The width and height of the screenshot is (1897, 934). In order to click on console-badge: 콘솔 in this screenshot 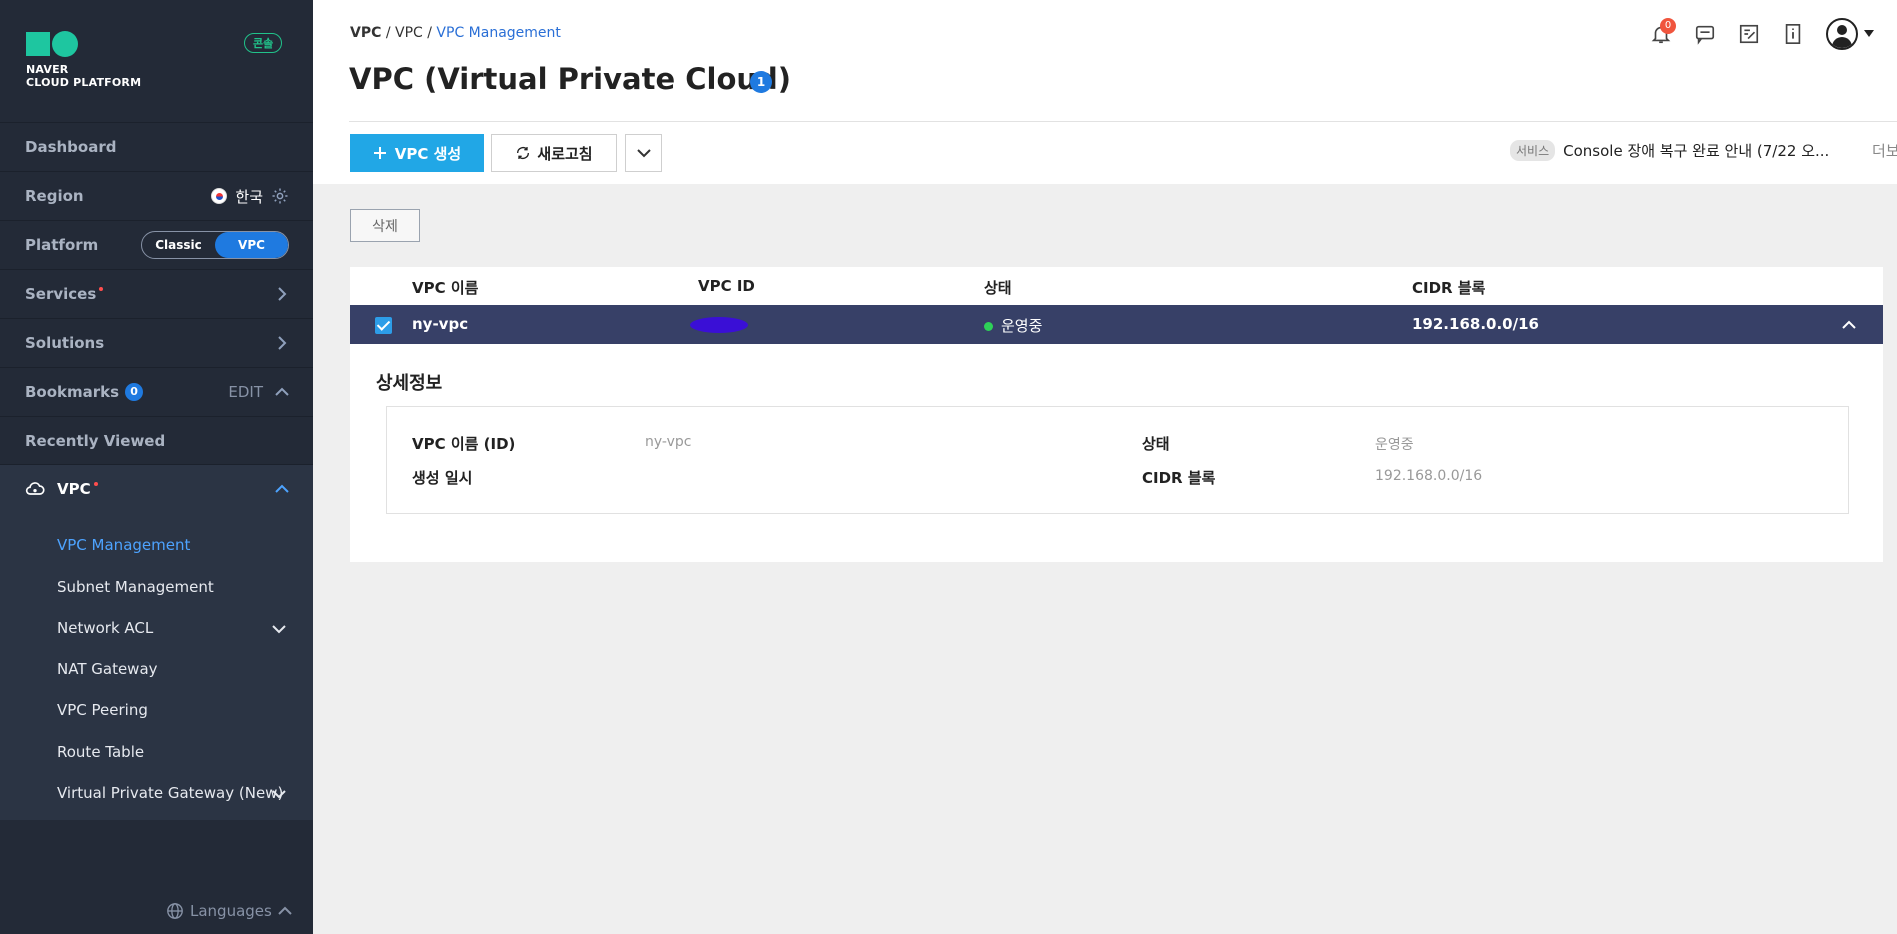, I will do `click(263, 43)`.